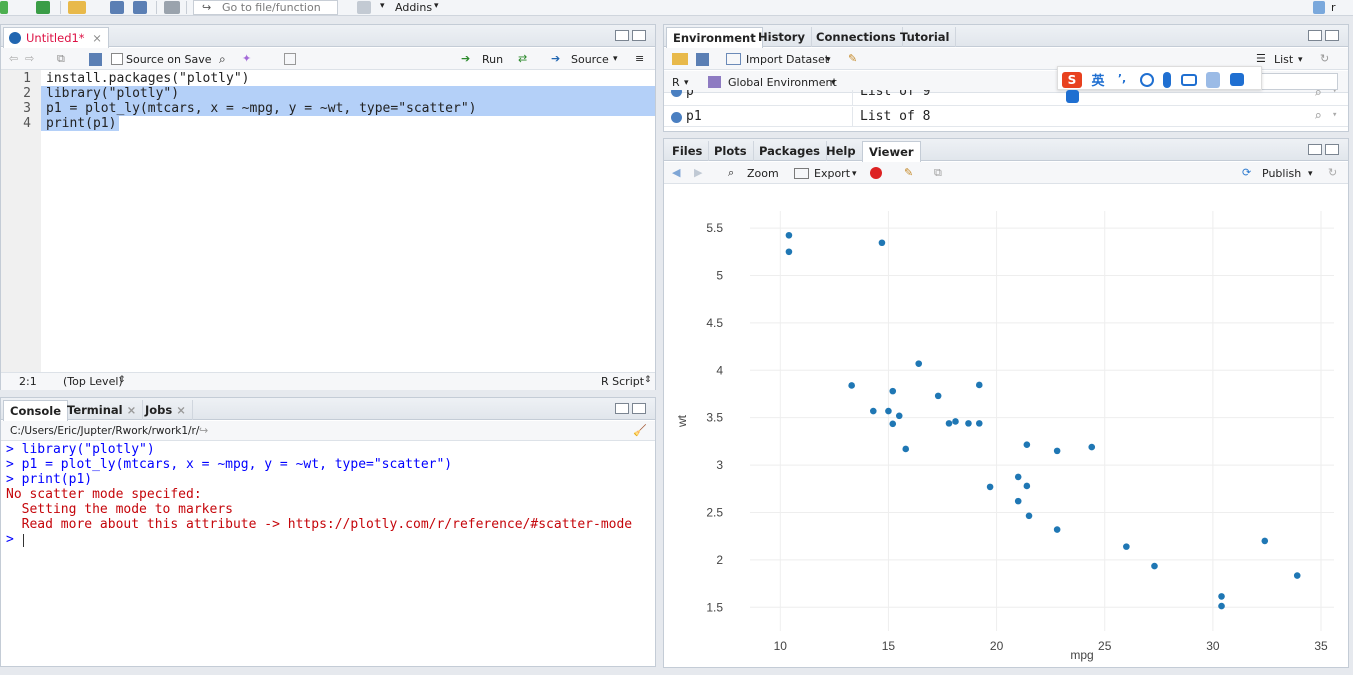  I want to click on skin-shirt-icon, so click(1236, 79).